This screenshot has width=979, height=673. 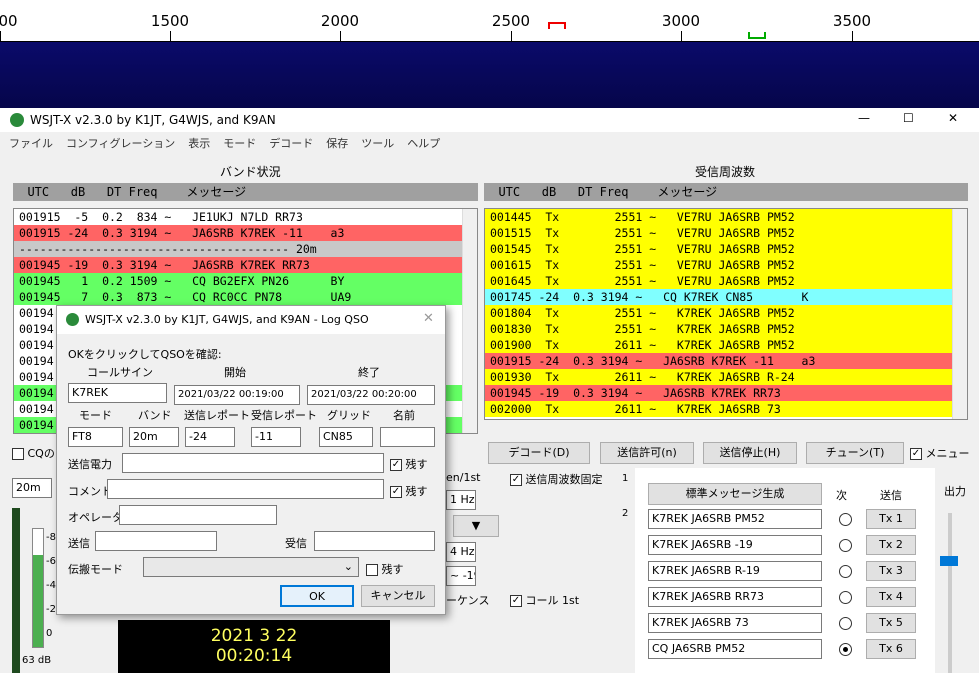 What do you see at coordinates (476, 526) in the screenshot?
I see `set-rx-to-tx-button: ▼` at bounding box center [476, 526].